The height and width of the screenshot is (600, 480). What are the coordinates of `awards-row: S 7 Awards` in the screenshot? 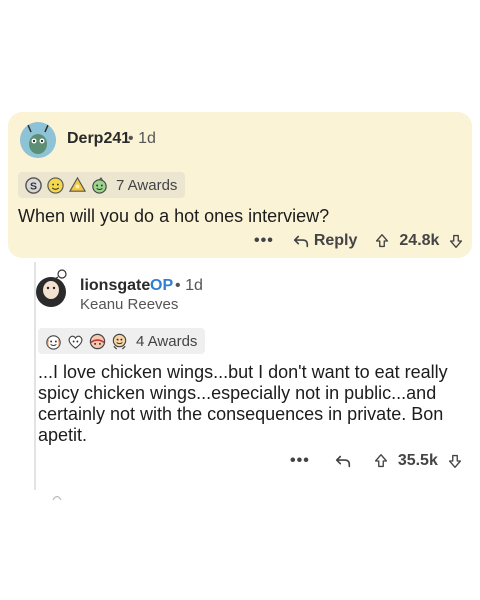 It's located at (102, 185).